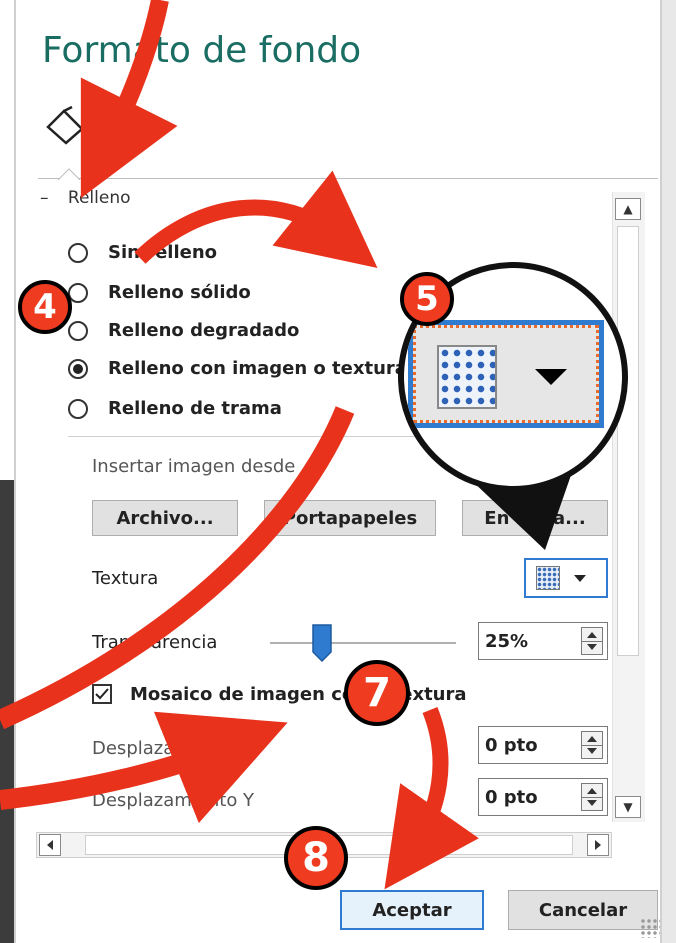 This screenshot has height=943, width=676. I want to click on radio-relleno-trama: Relleno de trama, so click(175, 408).